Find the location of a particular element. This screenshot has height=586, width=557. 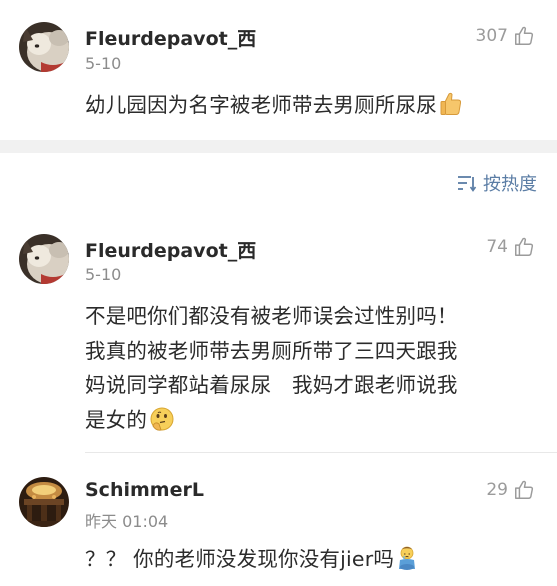

like-button: 307 is located at coordinates (505, 36).